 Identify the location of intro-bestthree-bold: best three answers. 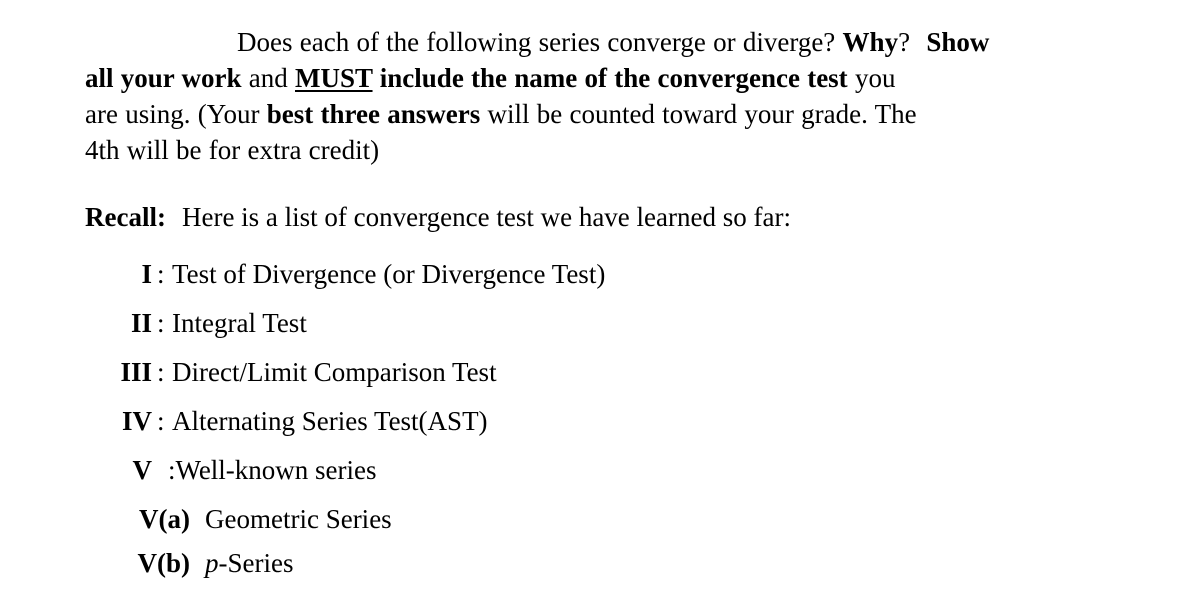
(373, 114).